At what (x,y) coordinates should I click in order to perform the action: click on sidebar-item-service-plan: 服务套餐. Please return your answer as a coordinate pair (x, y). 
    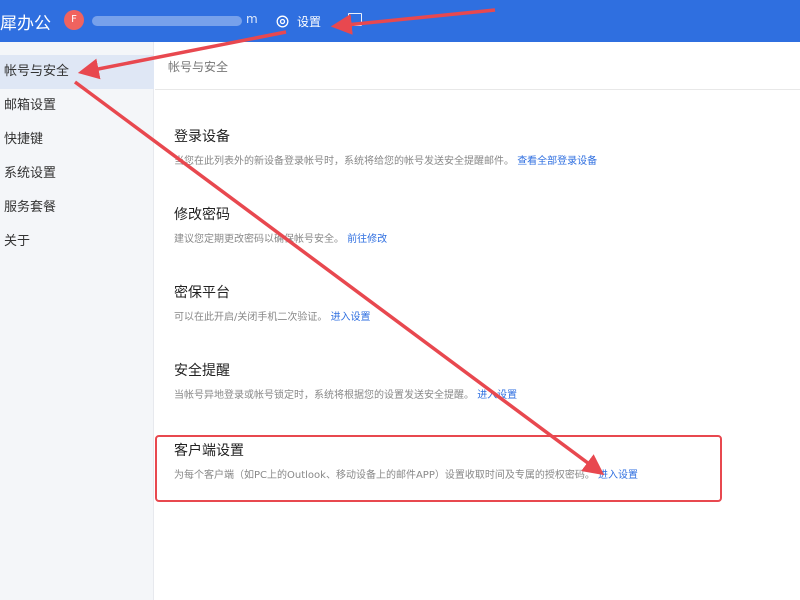
    Looking at the image, I should click on (77, 208).